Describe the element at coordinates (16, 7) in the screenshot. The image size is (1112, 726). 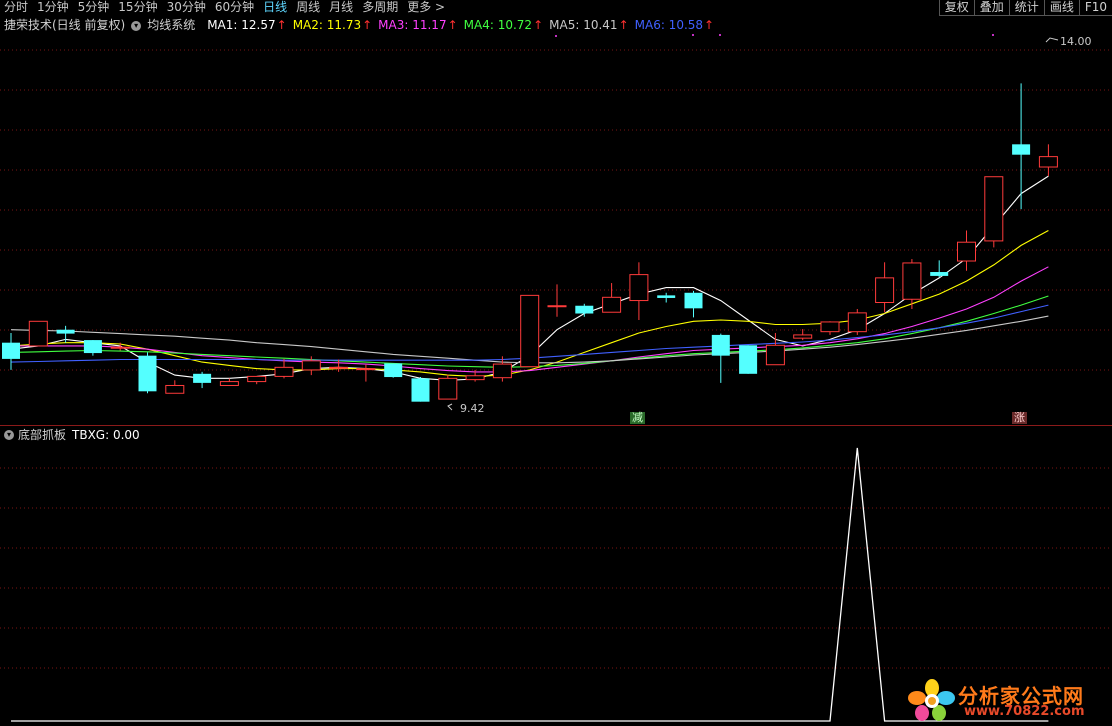
I see `period-tab-0: 分时` at that location.